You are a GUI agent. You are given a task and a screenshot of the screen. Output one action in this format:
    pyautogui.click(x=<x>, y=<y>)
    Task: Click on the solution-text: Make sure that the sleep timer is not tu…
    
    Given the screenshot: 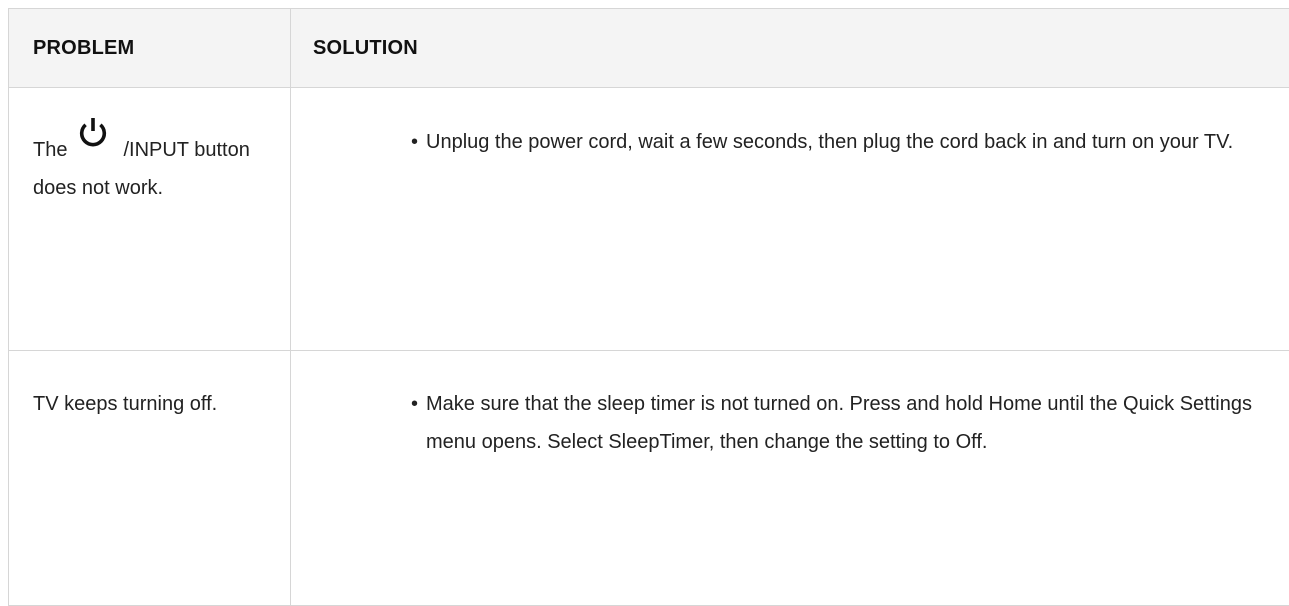 What is the action you would take?
    pyautogui.click(x=839, y=423)
    